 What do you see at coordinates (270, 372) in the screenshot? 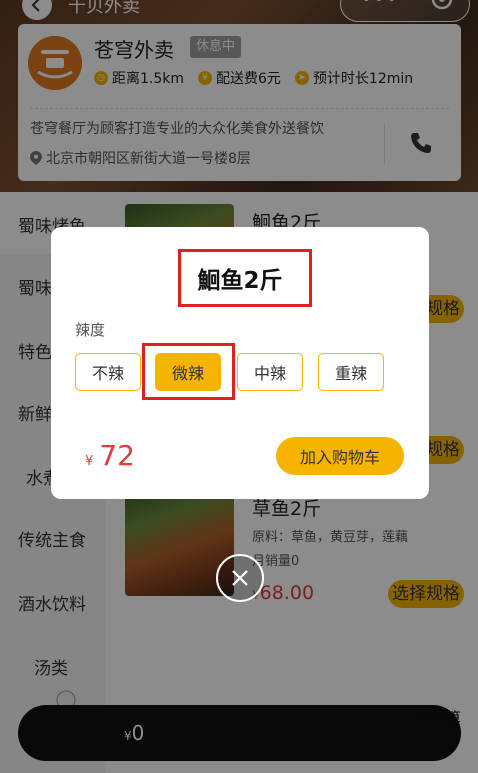
I see `spice-option-medium: 中辣` at bounding box center [270, 372].